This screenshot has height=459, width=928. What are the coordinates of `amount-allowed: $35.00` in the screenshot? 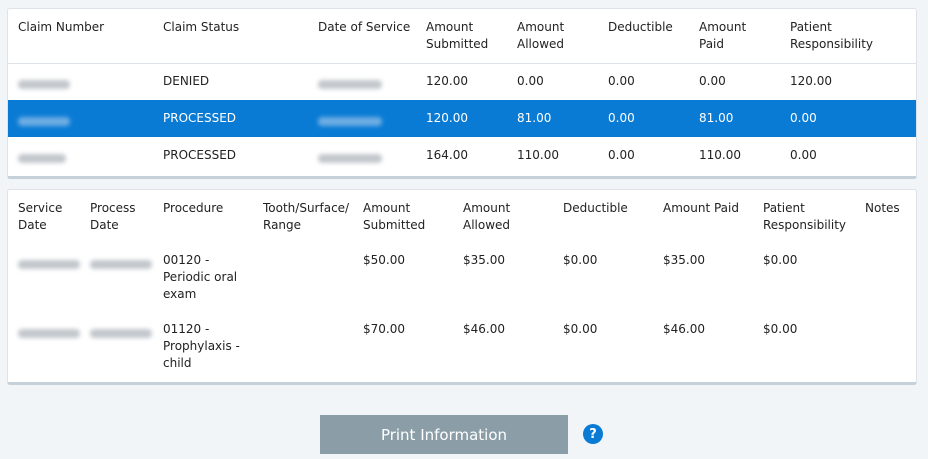 It's located at (484, 260).